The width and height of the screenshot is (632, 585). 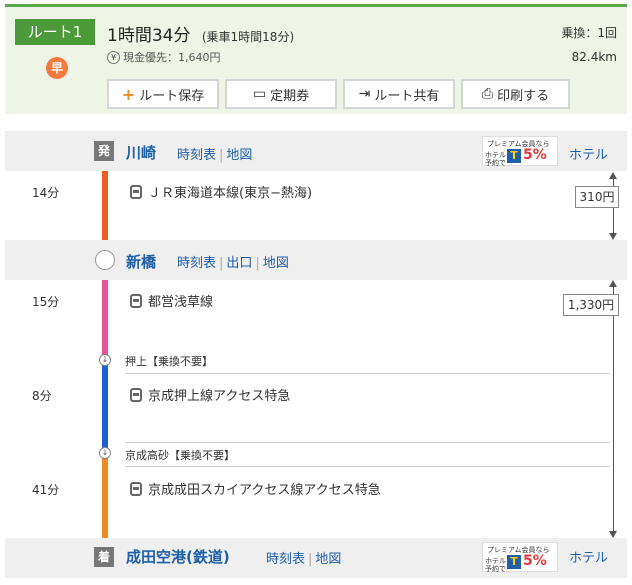 I want to click on station-links-departure: 時刻表 | 地図, so click(x=215, y=155).